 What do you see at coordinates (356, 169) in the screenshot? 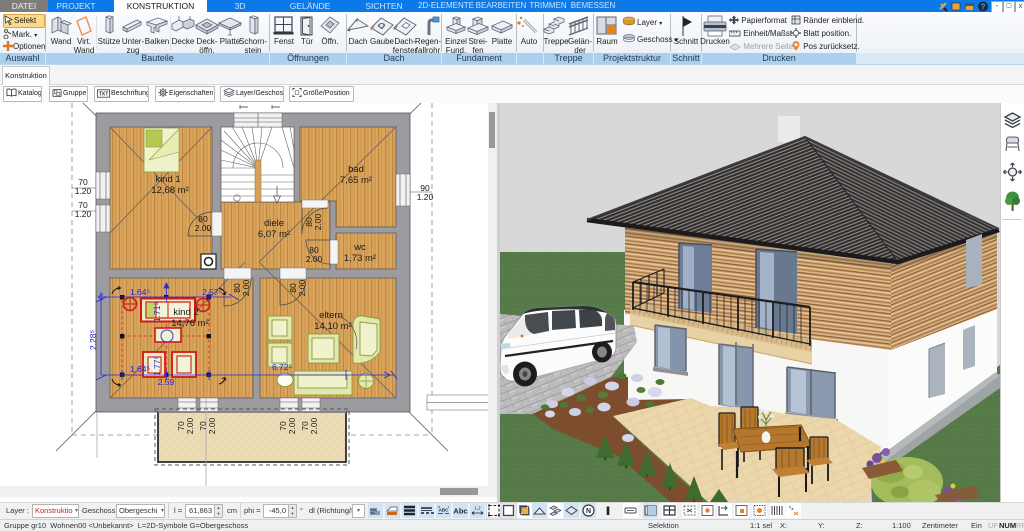
I see `svg-text: bad` at bounding box center [356, 169].